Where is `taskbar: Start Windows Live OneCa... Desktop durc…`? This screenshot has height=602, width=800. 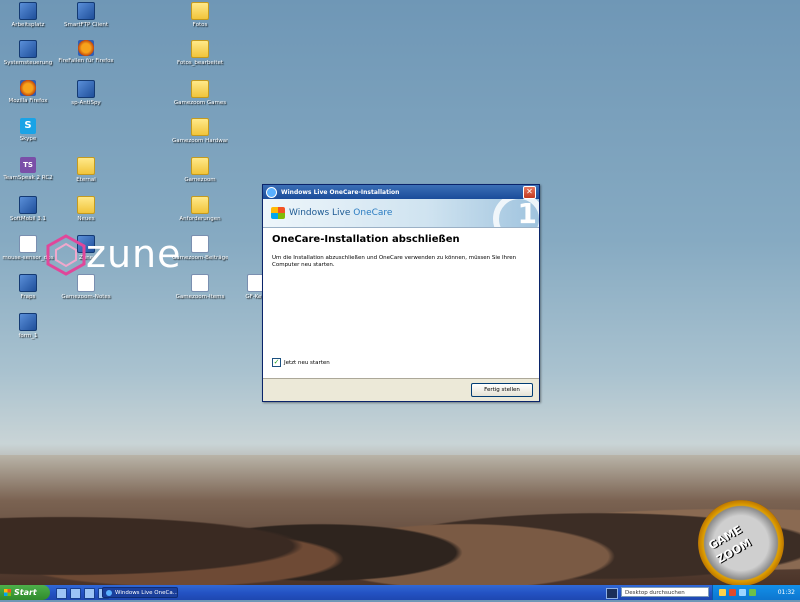
taskbar: Start Windows Live OneCa... Desktop durc… is located at coordinates (400, 592).